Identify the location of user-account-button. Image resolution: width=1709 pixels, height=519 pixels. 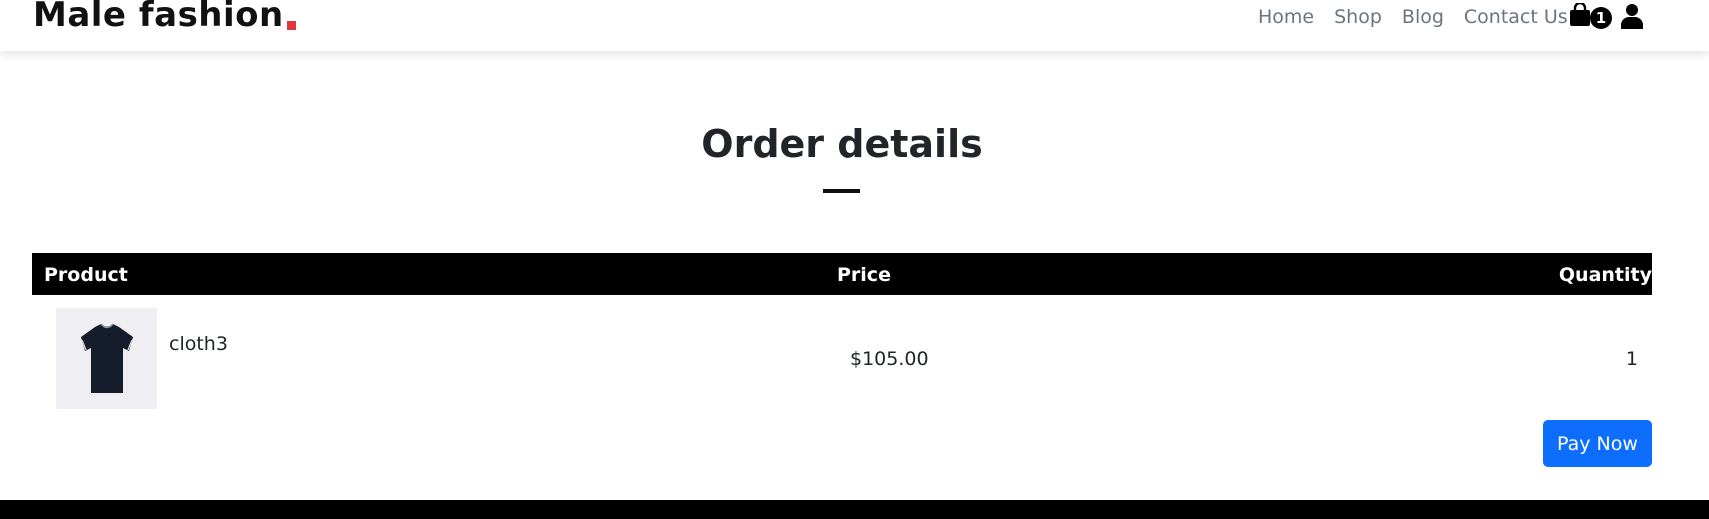
(1633, 17).